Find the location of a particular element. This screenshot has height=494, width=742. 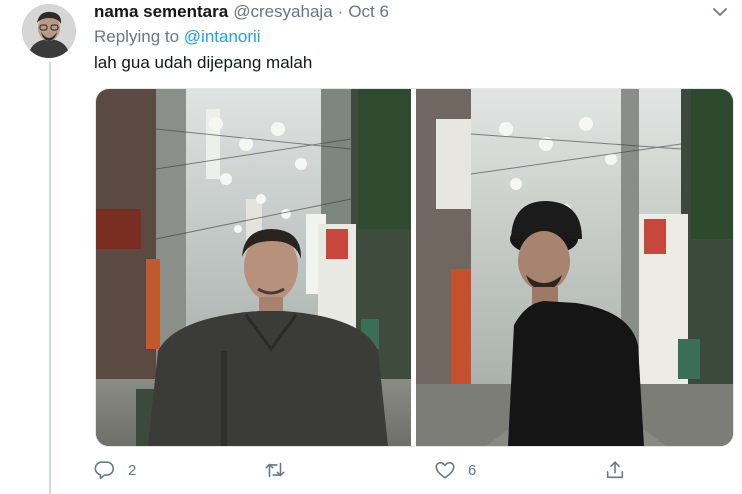

replying-to-label: Replying to is located at coordinates (137, 36).